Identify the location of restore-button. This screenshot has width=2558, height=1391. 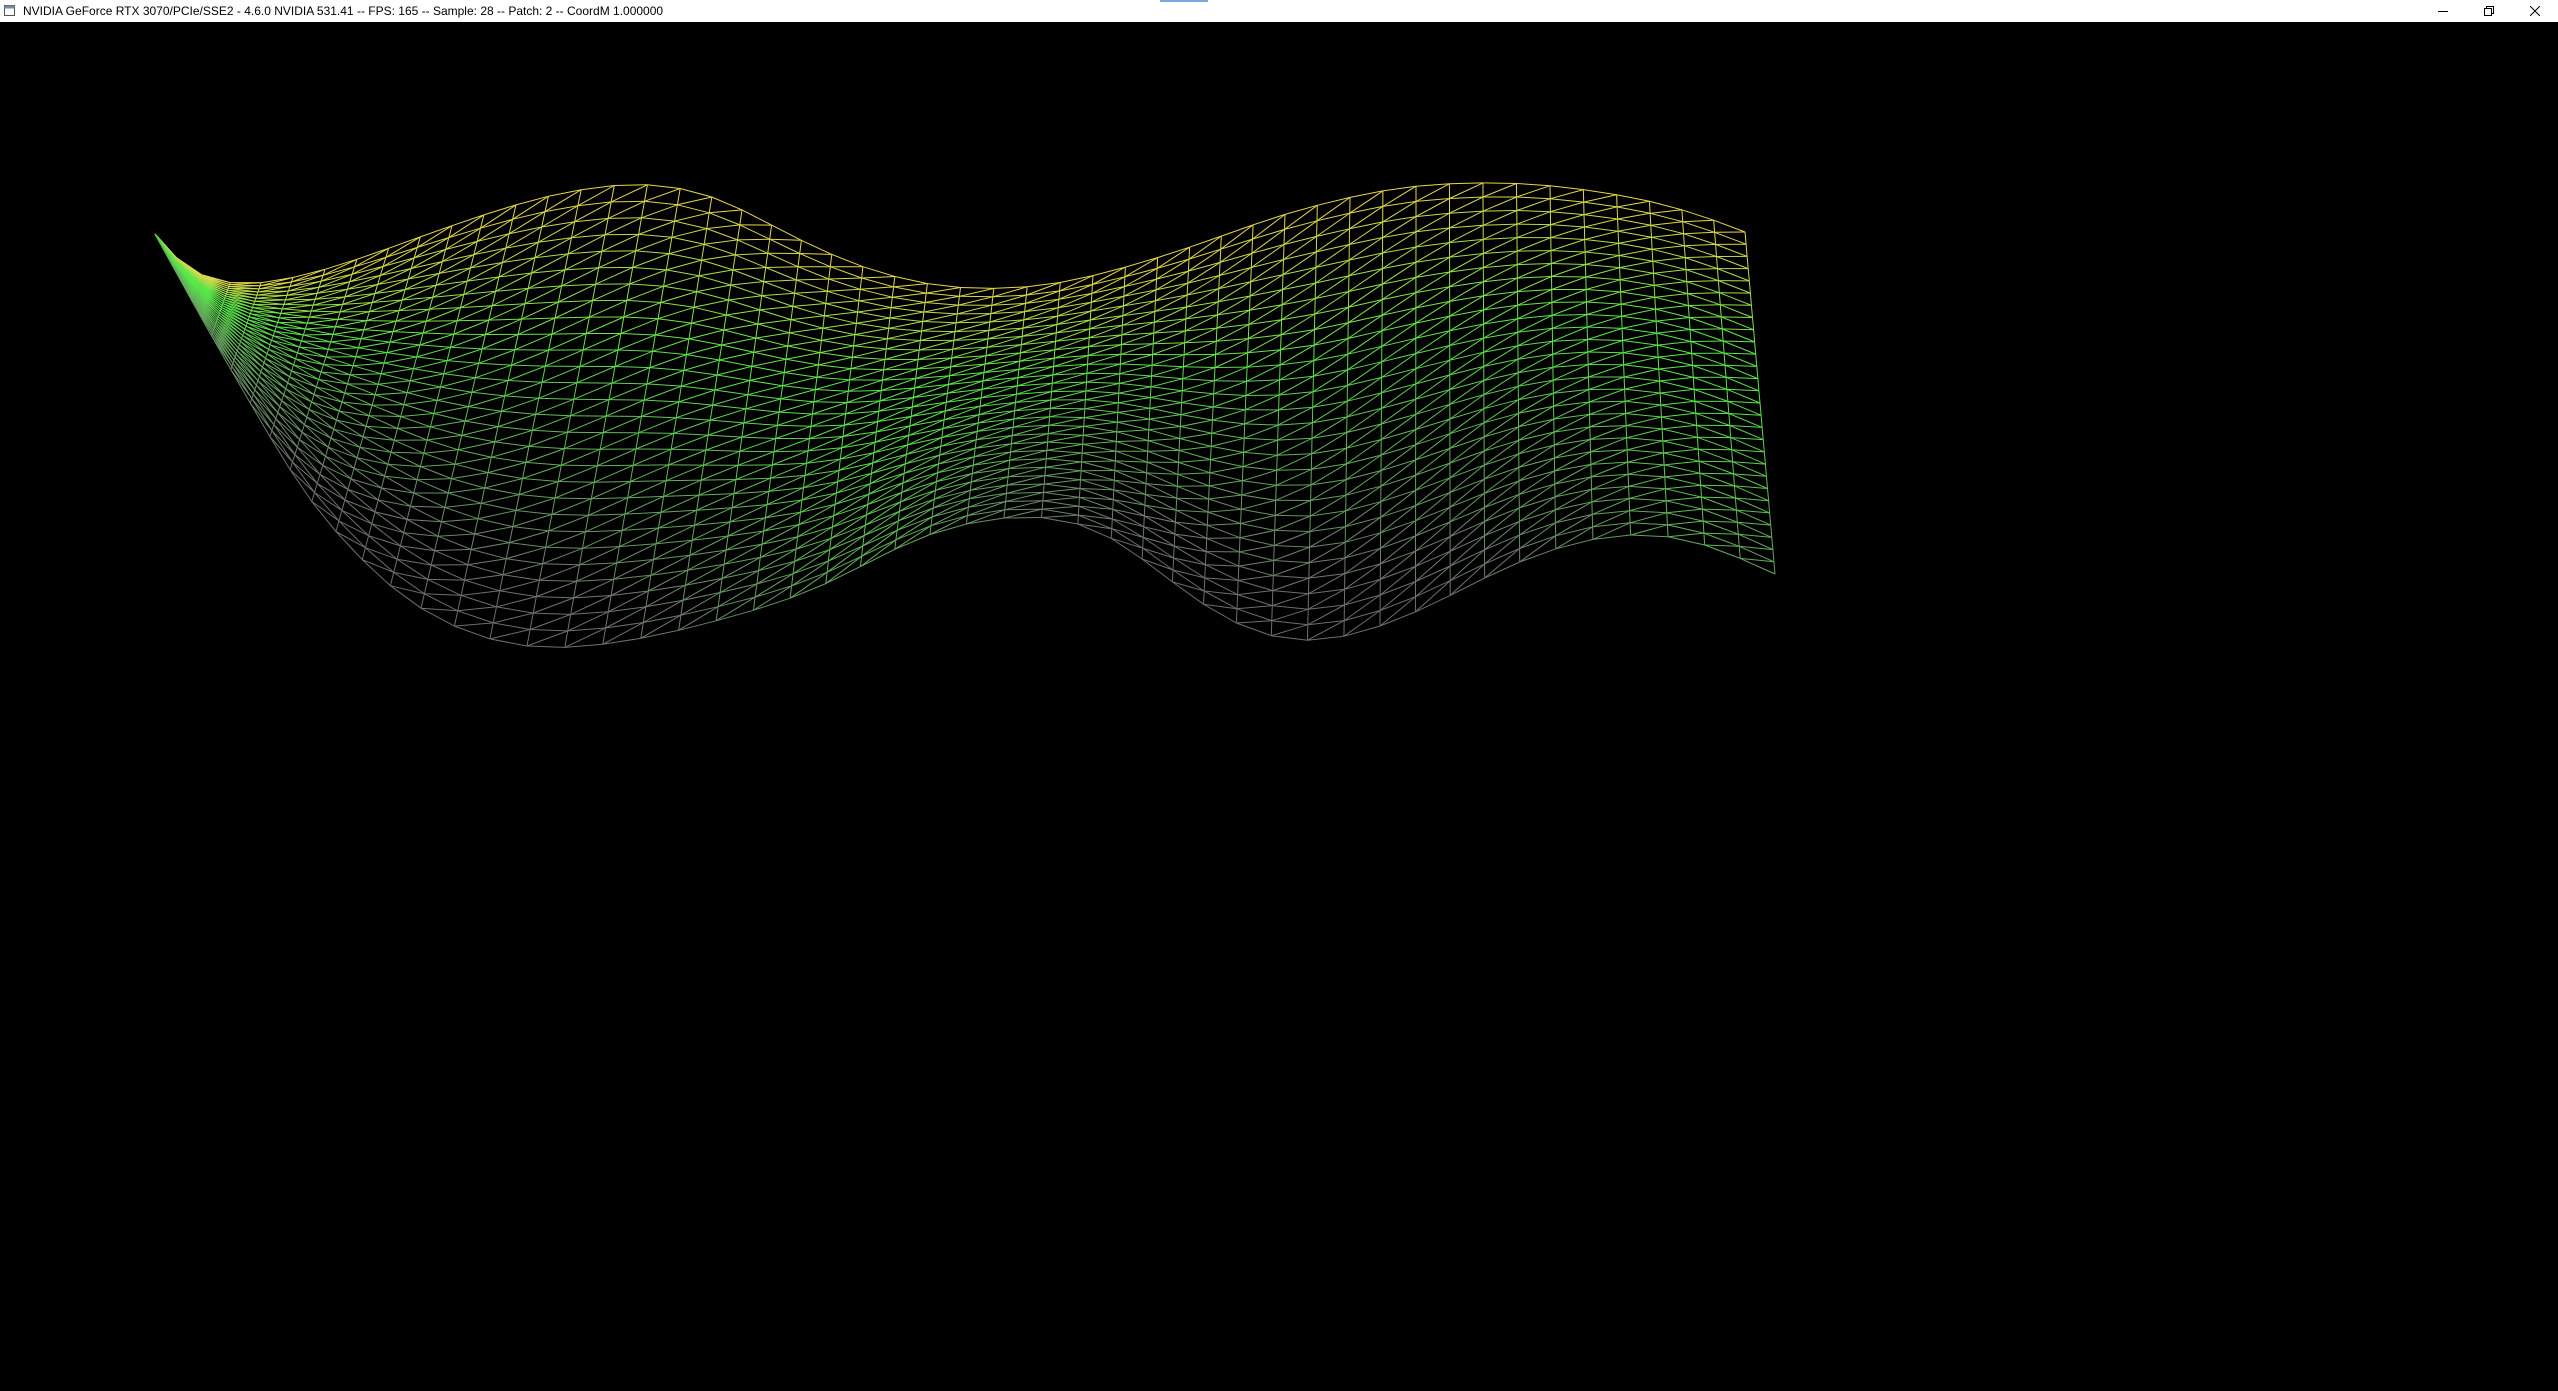
(2489, 11).